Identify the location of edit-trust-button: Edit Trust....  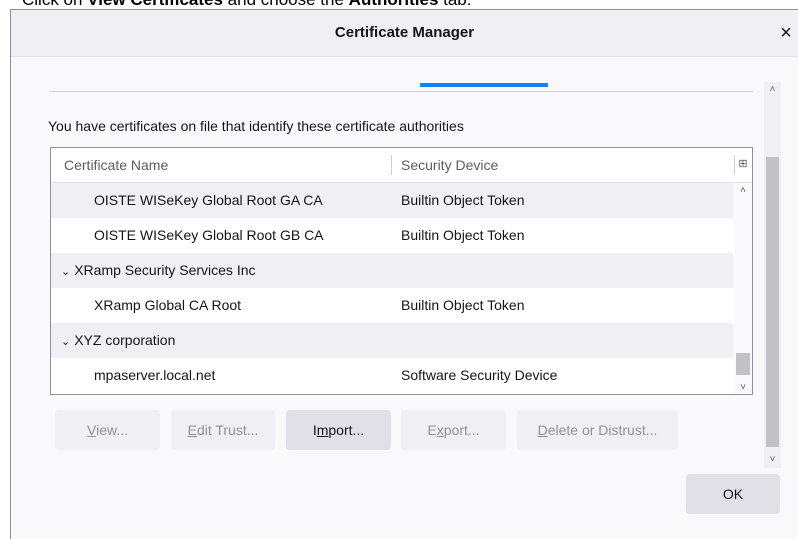
(223, 430).